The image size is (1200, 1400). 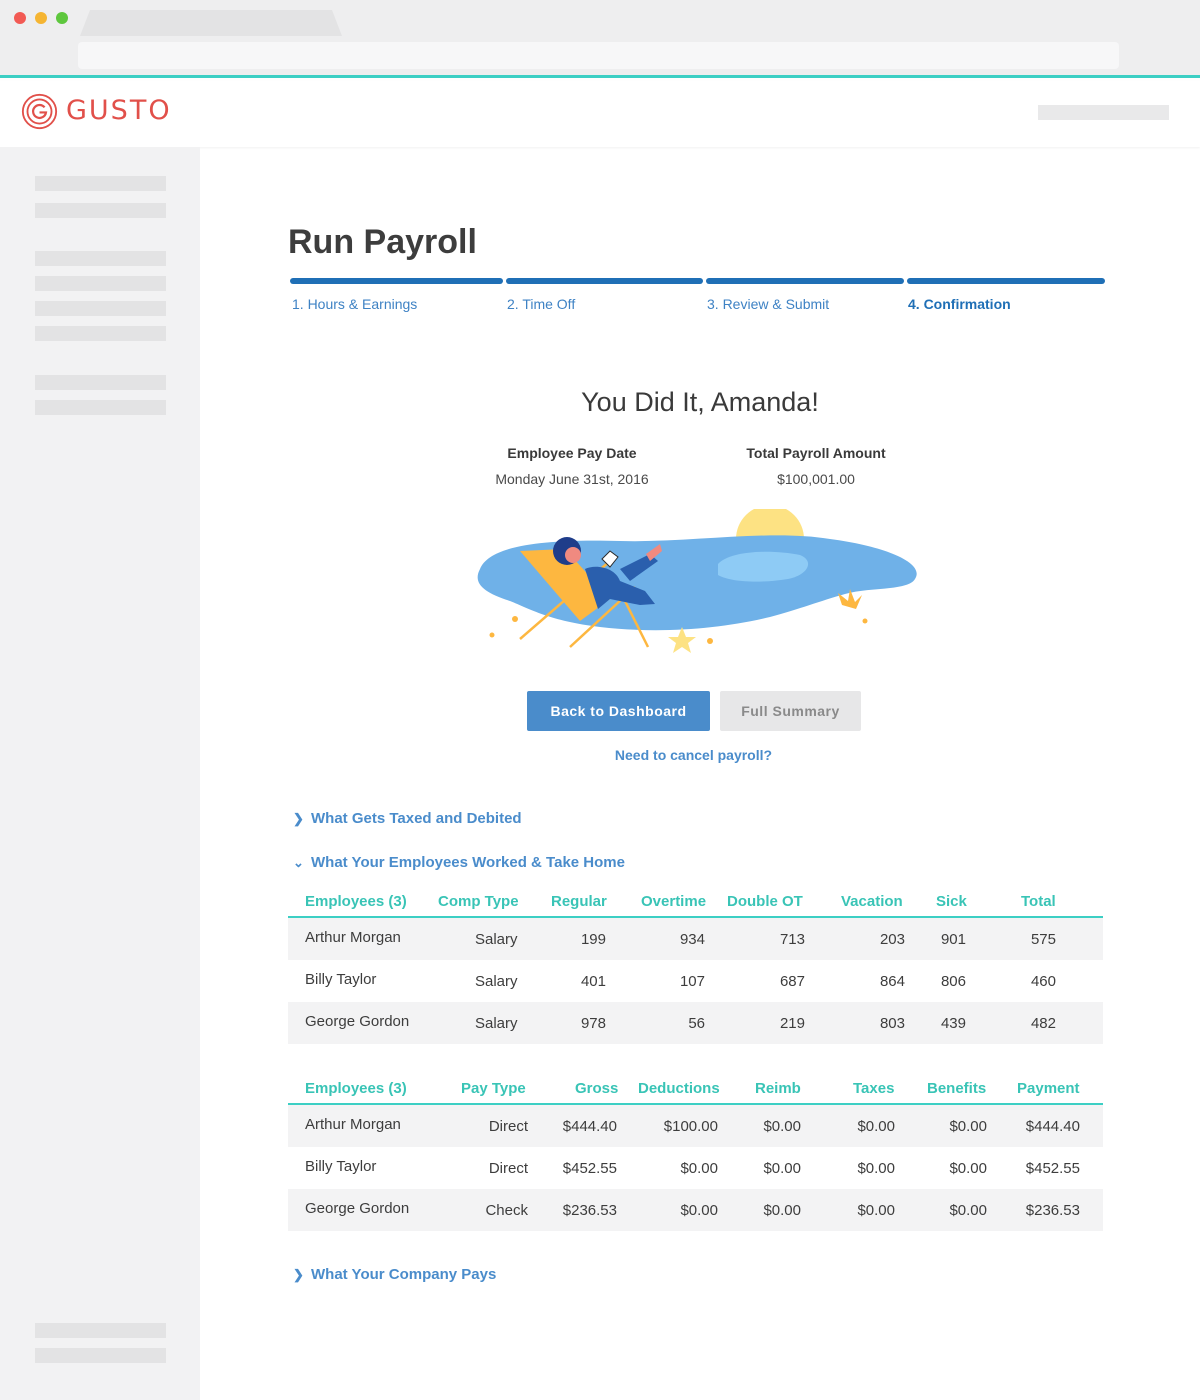 I want to click on table-cell: 199, so click(x=593, y=939).